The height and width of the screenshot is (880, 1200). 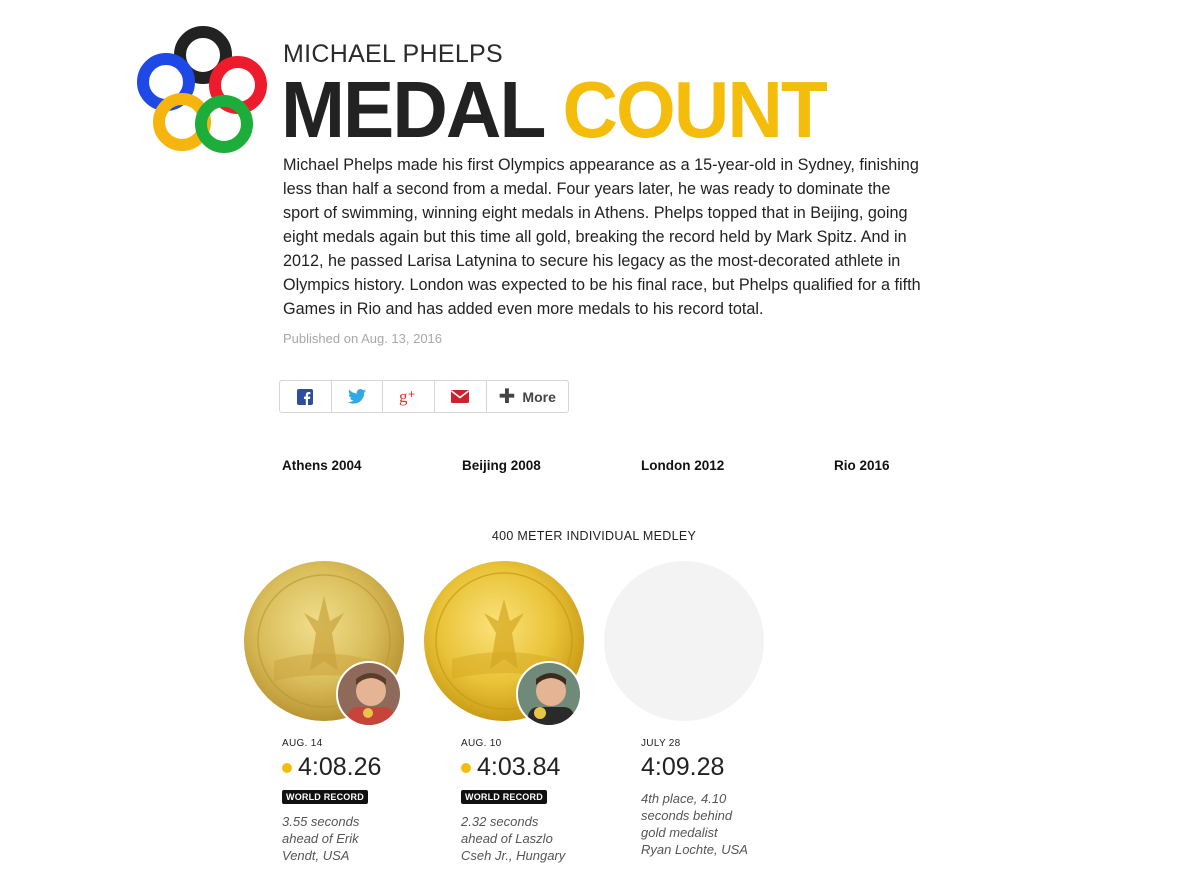 I want to click on games-tab-beijing: Beijing 2008, so click(x=501, y=465).